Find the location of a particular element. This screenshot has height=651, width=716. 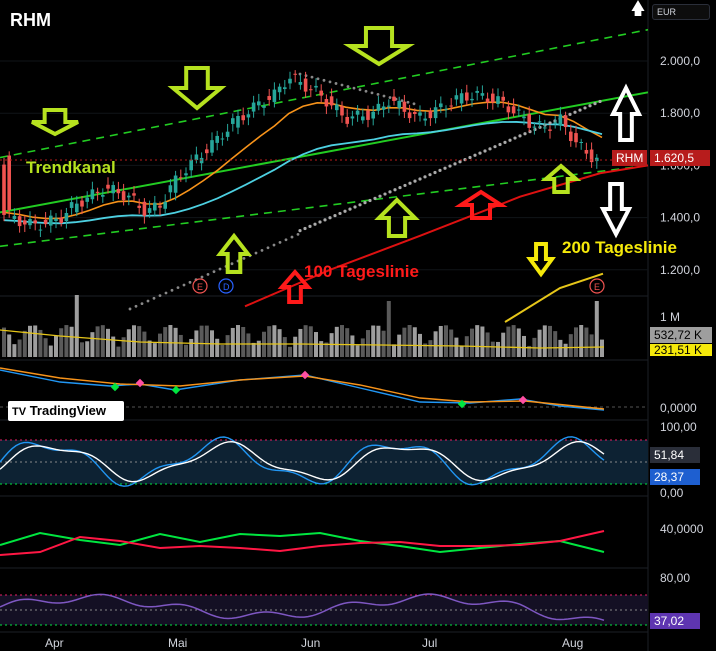

tradingview-logo: TV TradingView is located at coordinates (66, 411).